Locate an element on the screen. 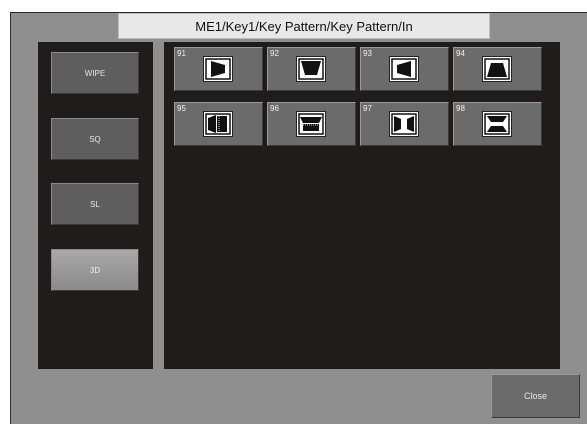 The width and height of the screenshot is (587, 424). pattern-number: 98 is located at coordinates (460, 108).